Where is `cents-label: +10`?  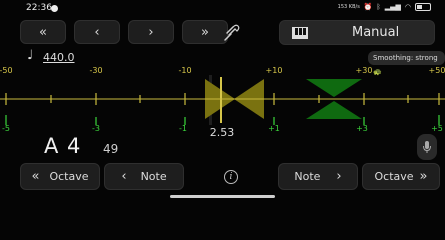
cents-label: +10 is located at coordinates (274, 70).